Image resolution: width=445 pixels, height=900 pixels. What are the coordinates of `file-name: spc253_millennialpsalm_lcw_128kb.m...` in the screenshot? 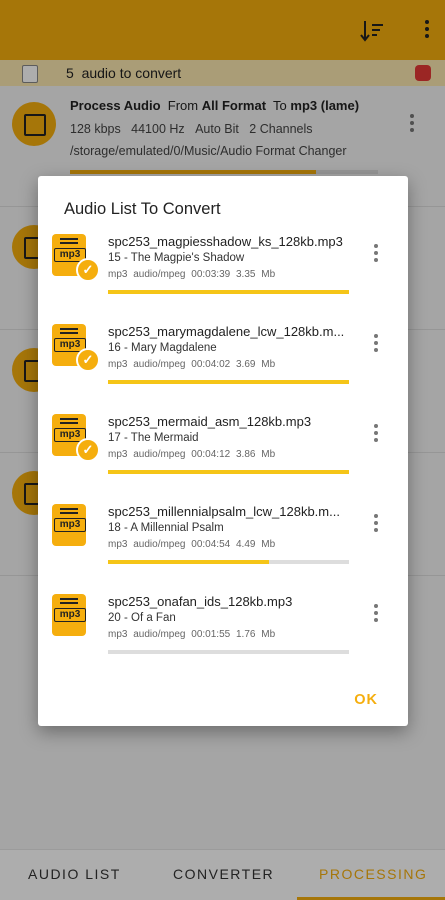 It's located at (224, 511).